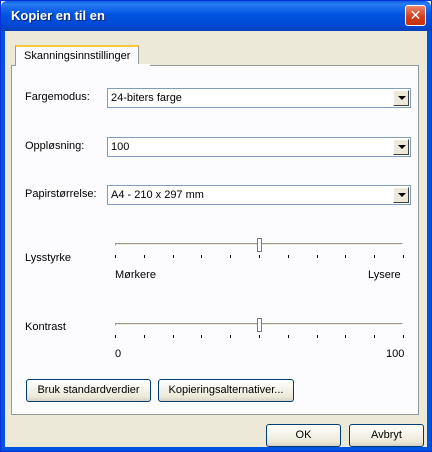  Describe the element at coordinates (216, 16) in the screenshot. I see `title-bar: Kopier en til en ✕` at that location.